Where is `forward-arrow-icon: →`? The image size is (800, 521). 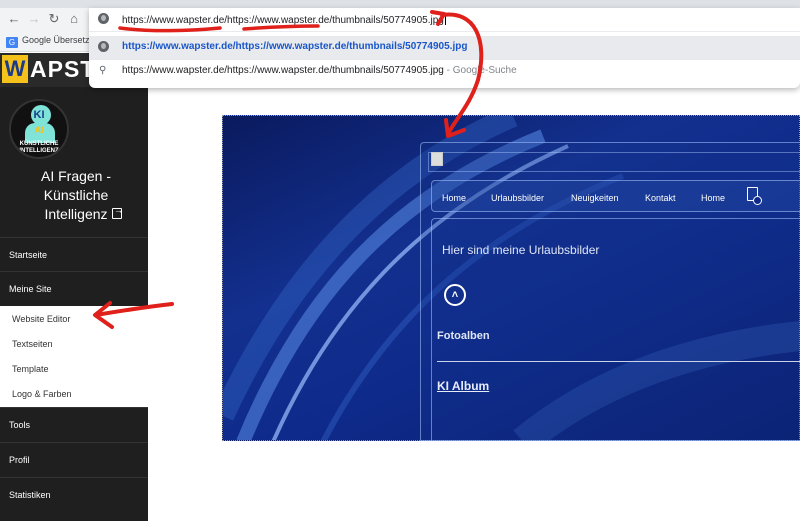
forward-arrow-icon: → is located at coordinates (34, 19).